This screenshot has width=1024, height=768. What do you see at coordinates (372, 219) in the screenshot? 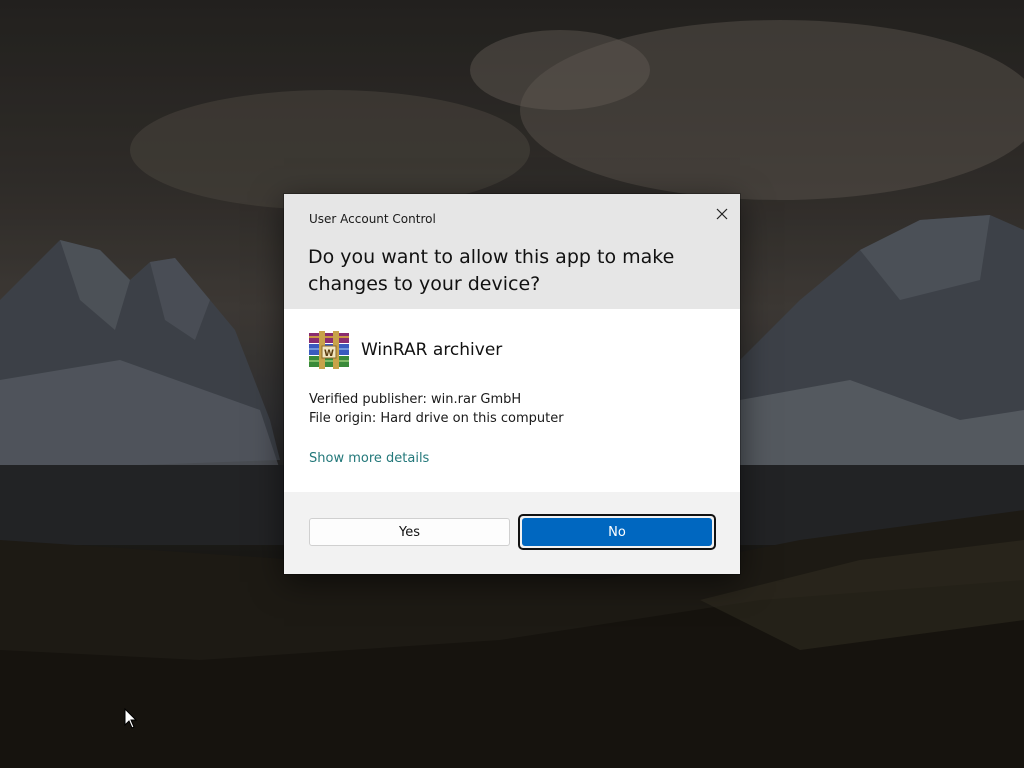
I see `dialog-title: User Account Control` at bounding box center [372, 219].